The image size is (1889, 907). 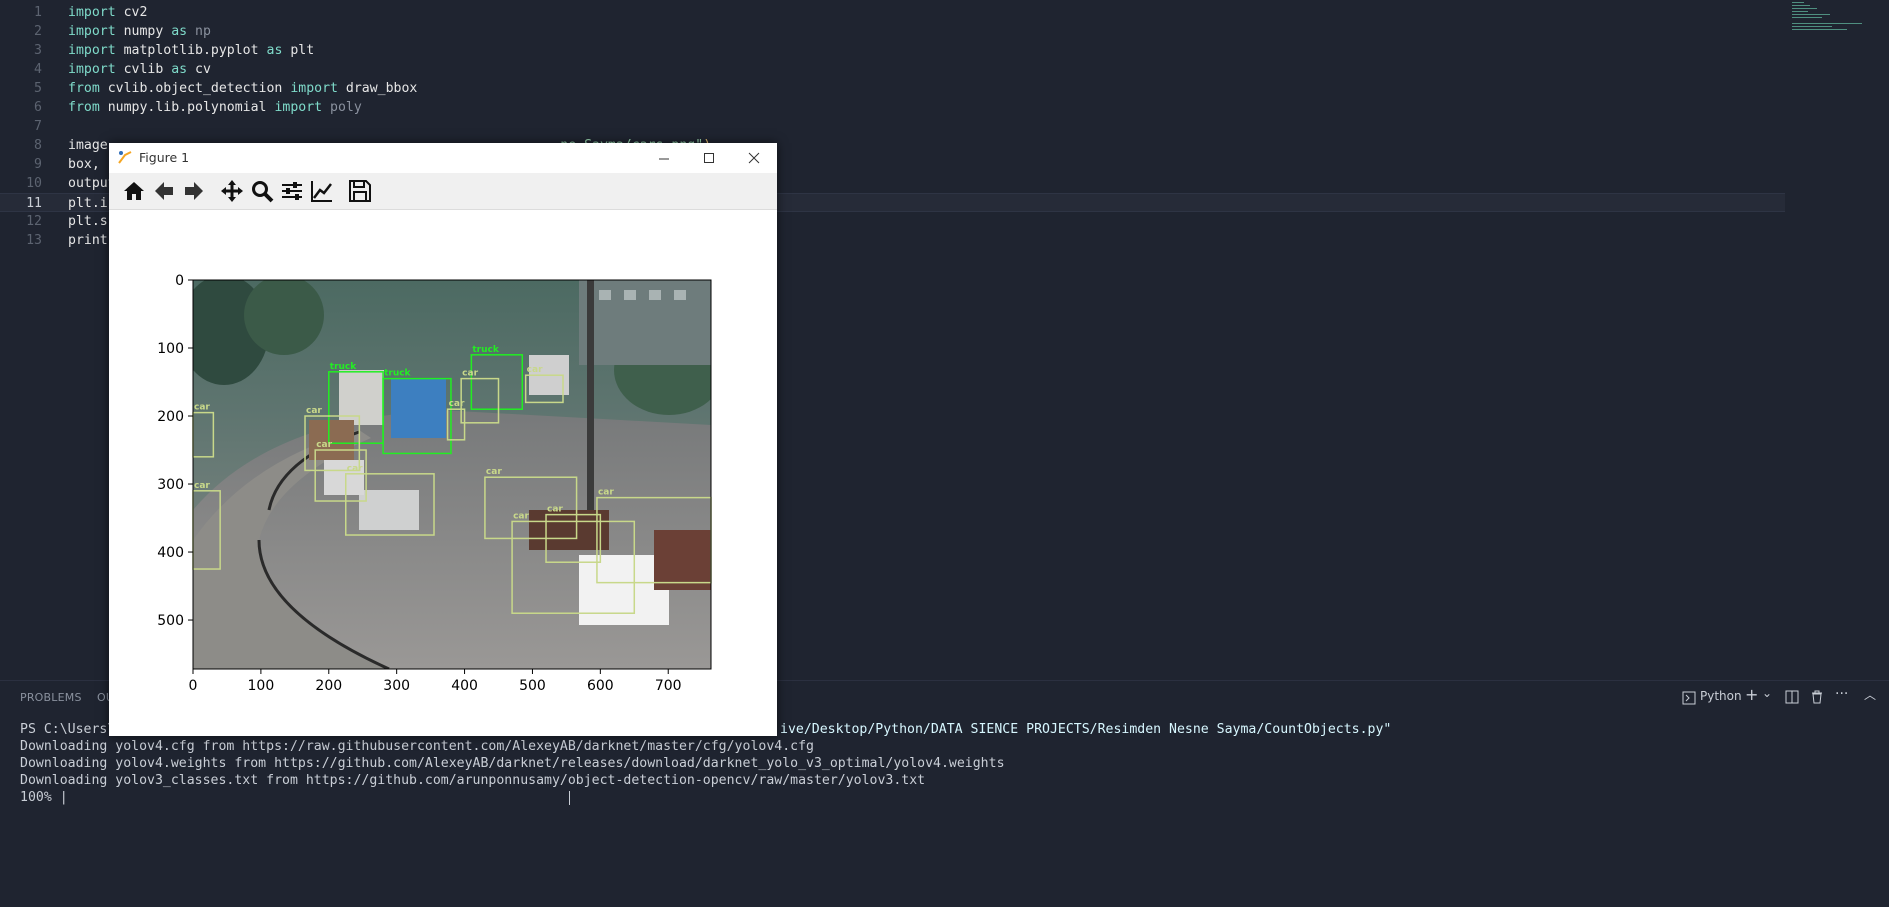 I want to click on new-terminal-icon: +, so click(x=1751, y=694).